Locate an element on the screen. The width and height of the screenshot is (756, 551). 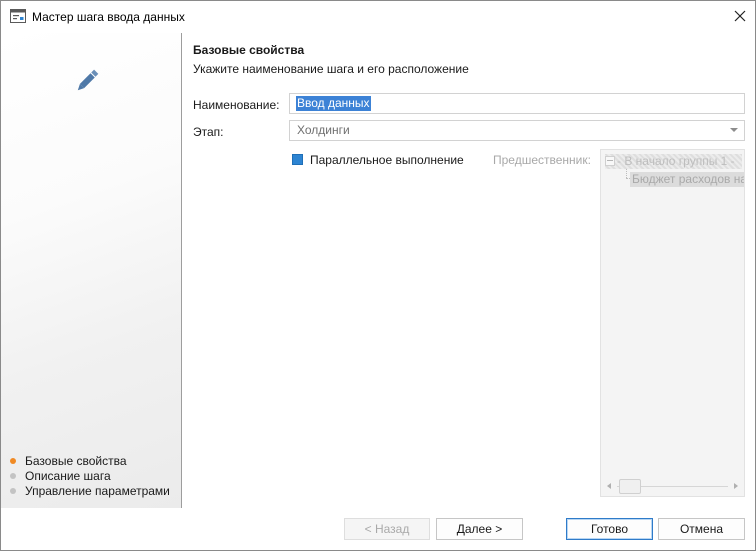
stage-label: Этап: is located at coordinates (208, 132).